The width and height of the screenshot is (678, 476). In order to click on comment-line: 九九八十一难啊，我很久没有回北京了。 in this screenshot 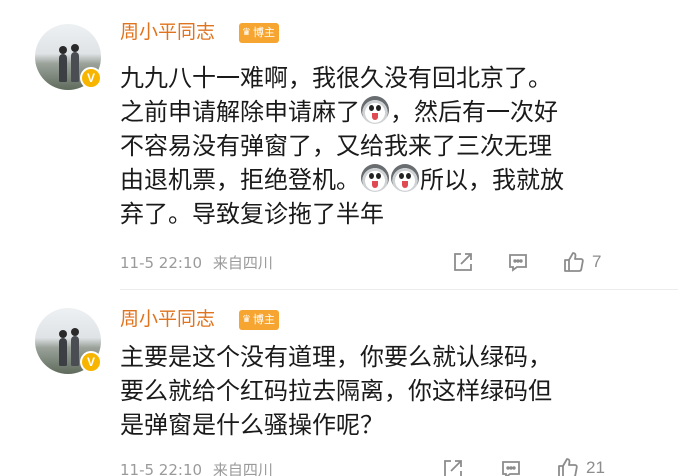, I will do `click(336, 78)`.